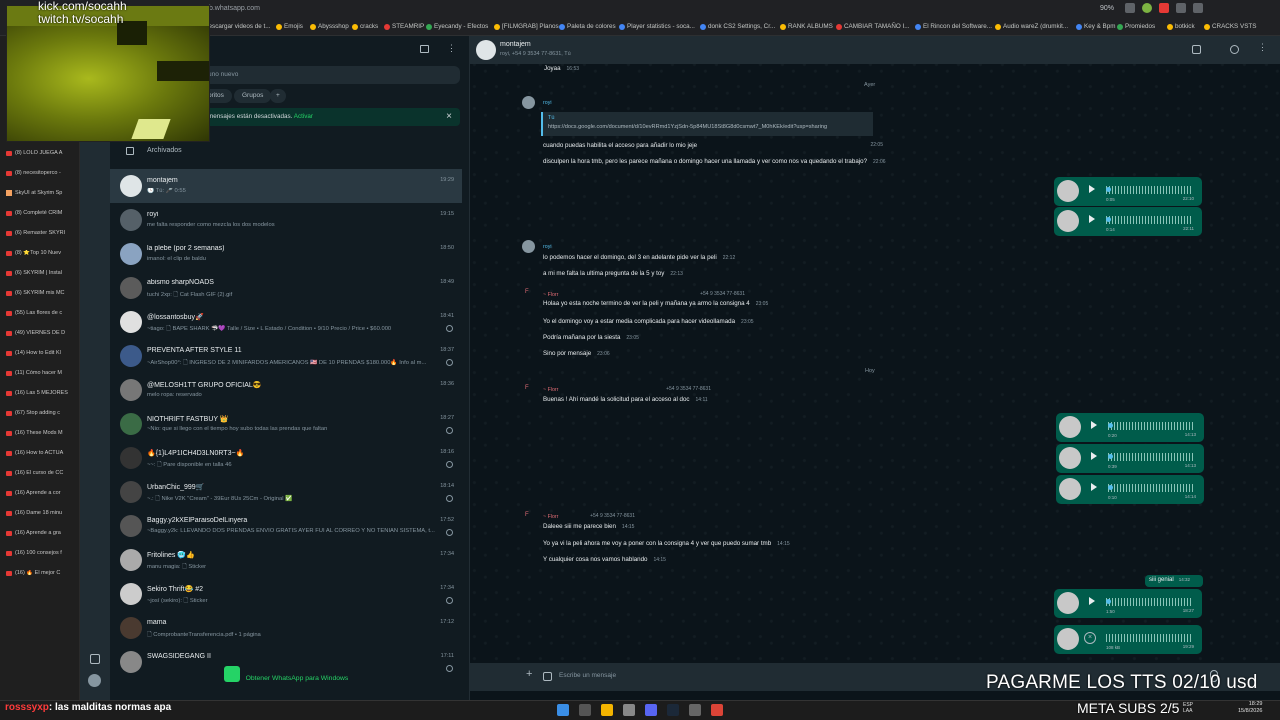 The width and height of the screenshot is (1280, 720). What do you see at coordinates (365, 26) in the screenshot?
I see `bookmark-item: cracks` at bounding box center [365, 26].